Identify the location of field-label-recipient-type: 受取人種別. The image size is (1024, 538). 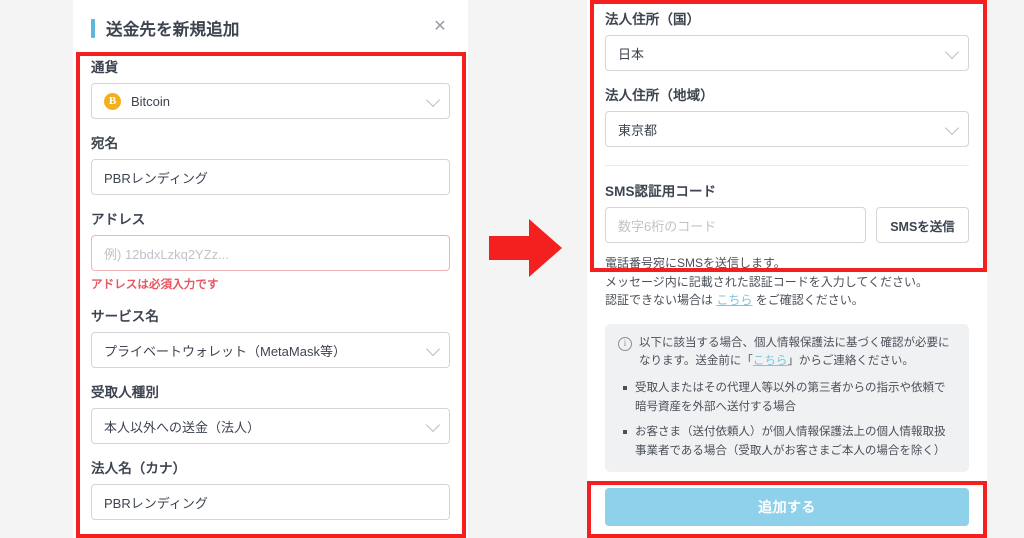
(125, 392).